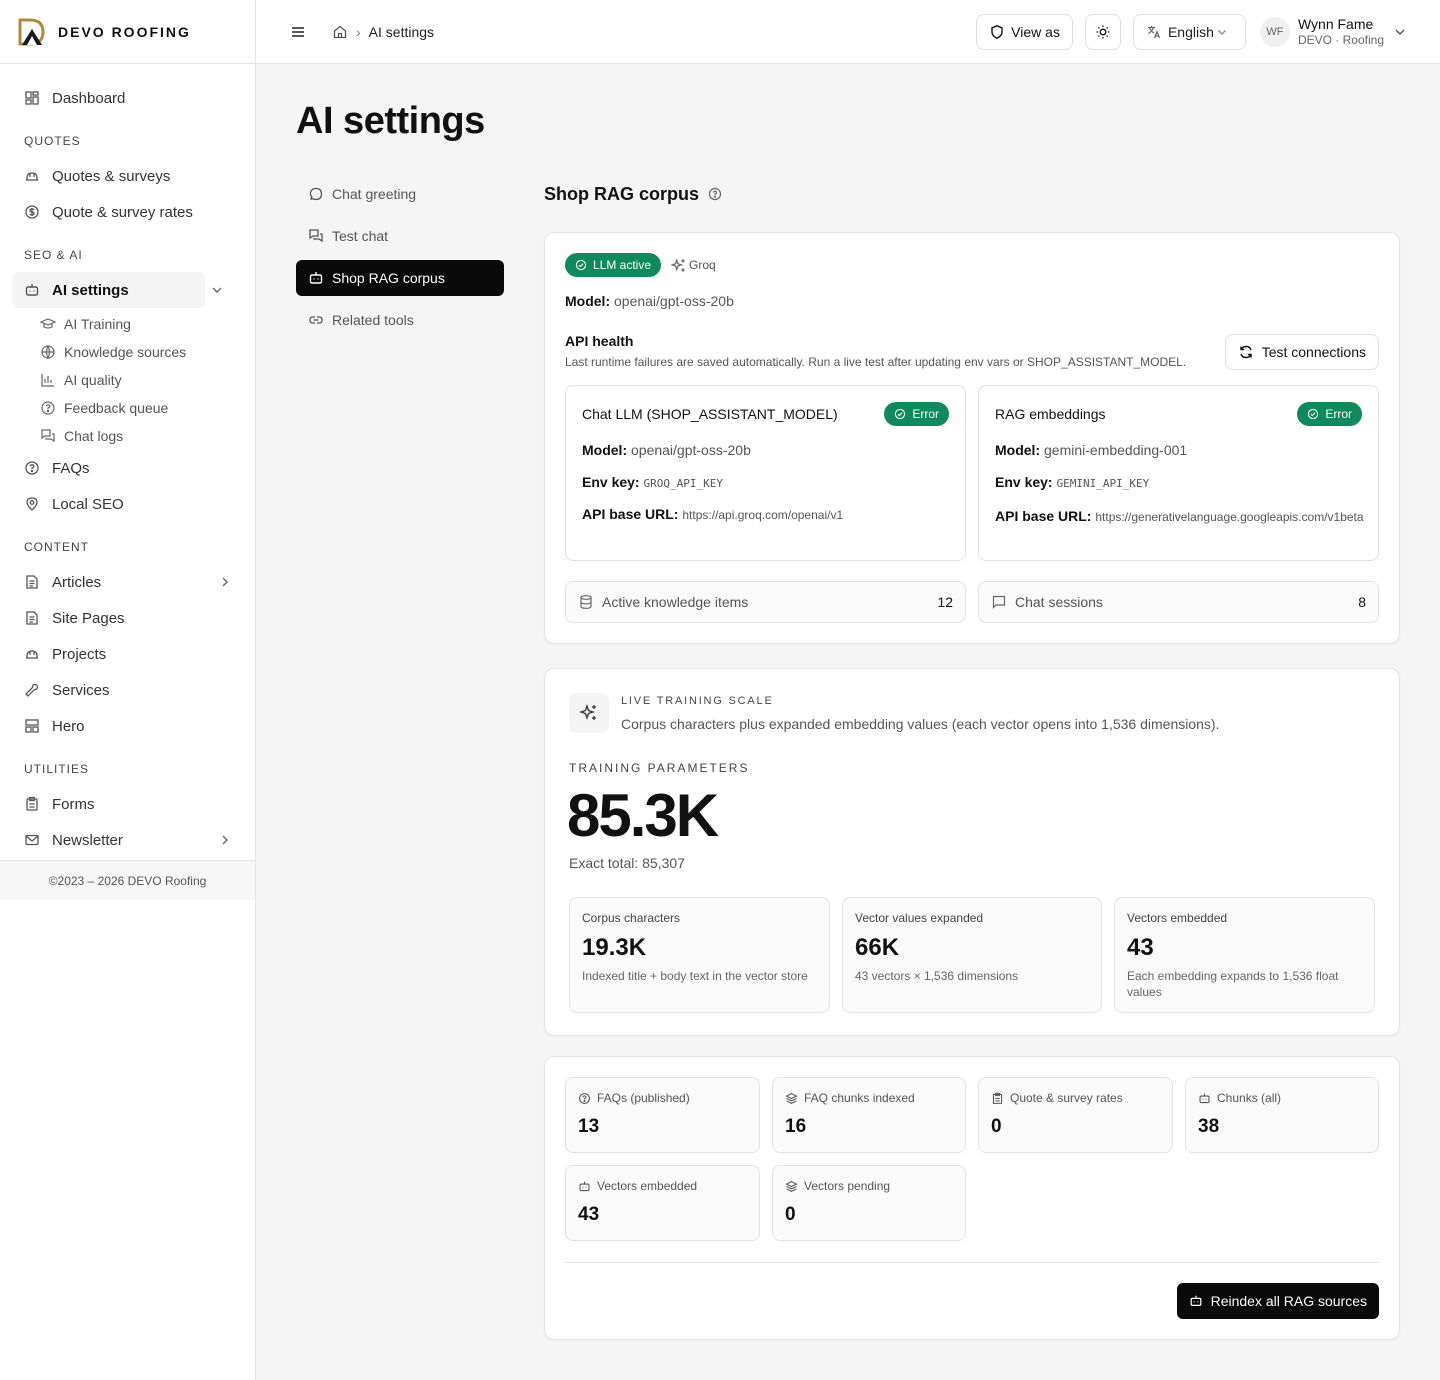 The image size is (1440, 1380). What do you see at coordinates (675, 602) in the screenshot?
I see `stat-label: Active knowledge items` at bounding box center [675, 602].